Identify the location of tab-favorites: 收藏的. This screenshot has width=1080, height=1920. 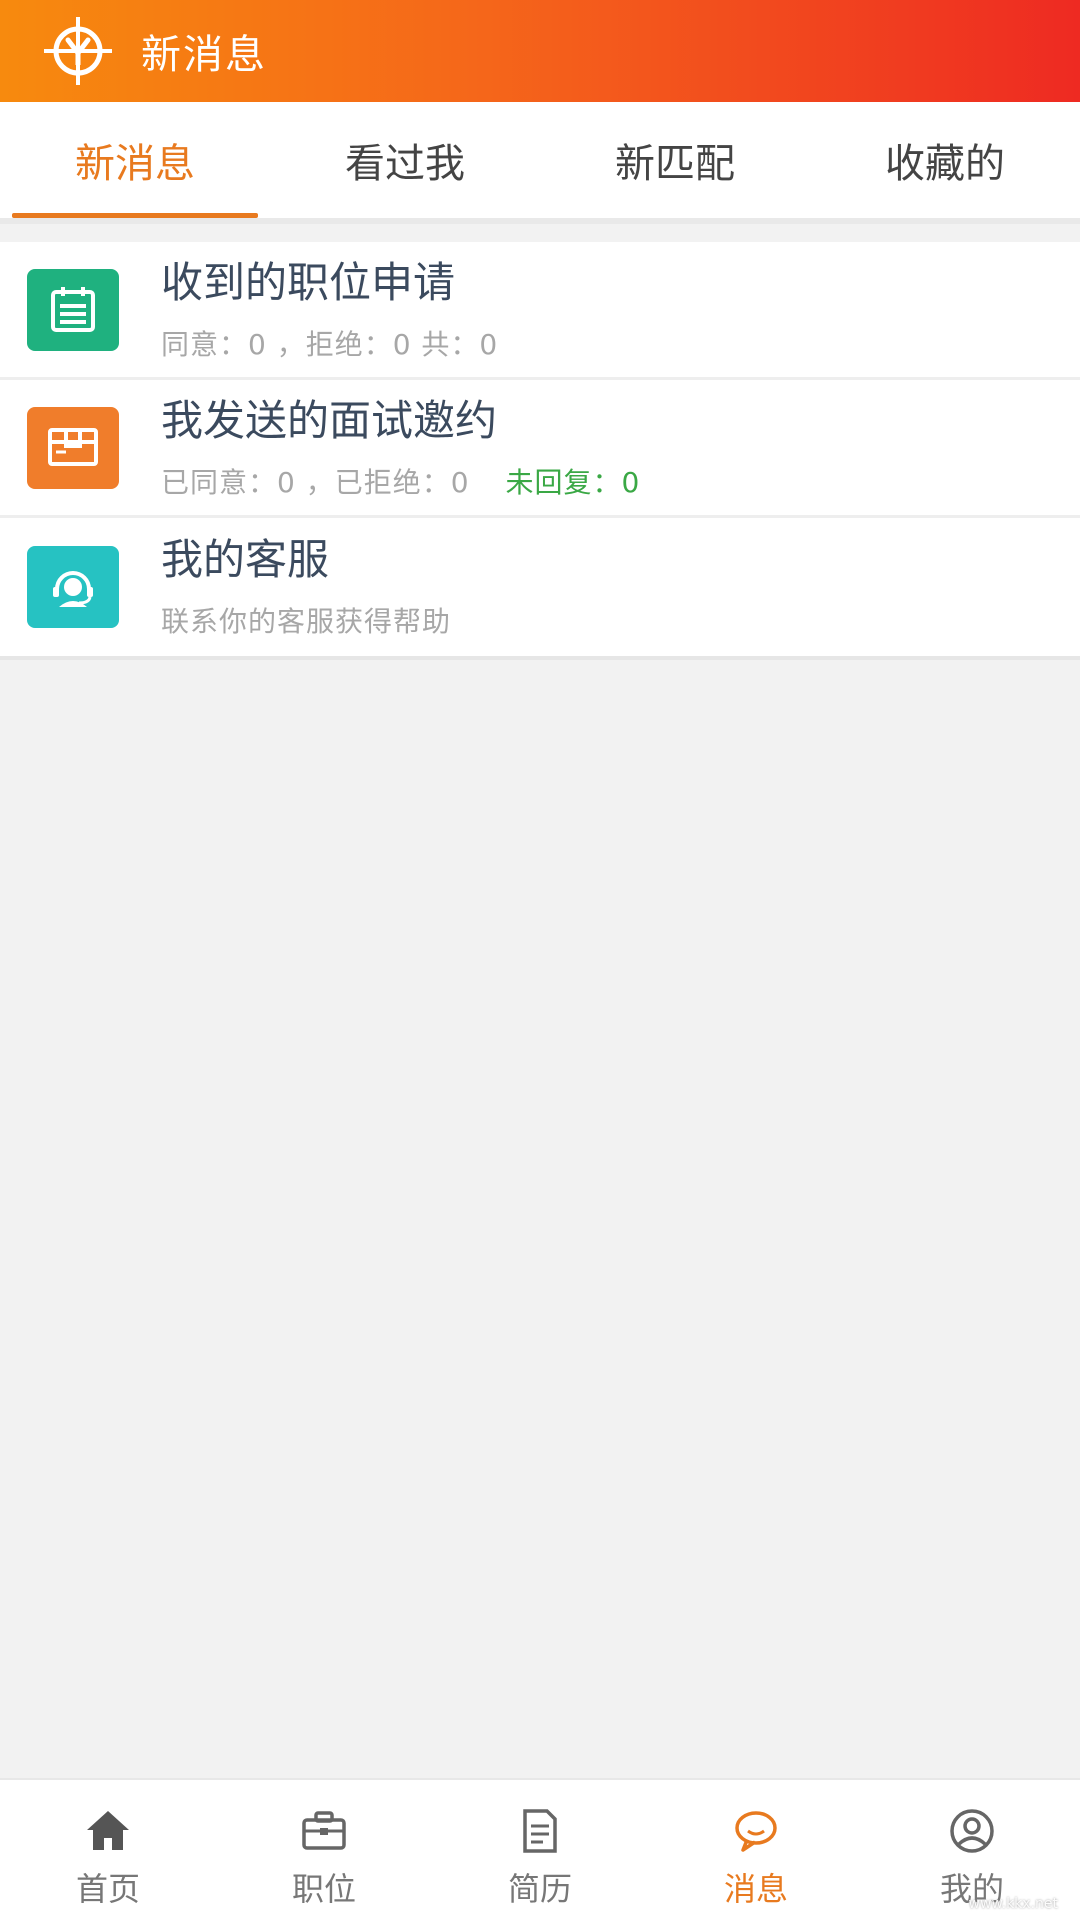
(945, 160).